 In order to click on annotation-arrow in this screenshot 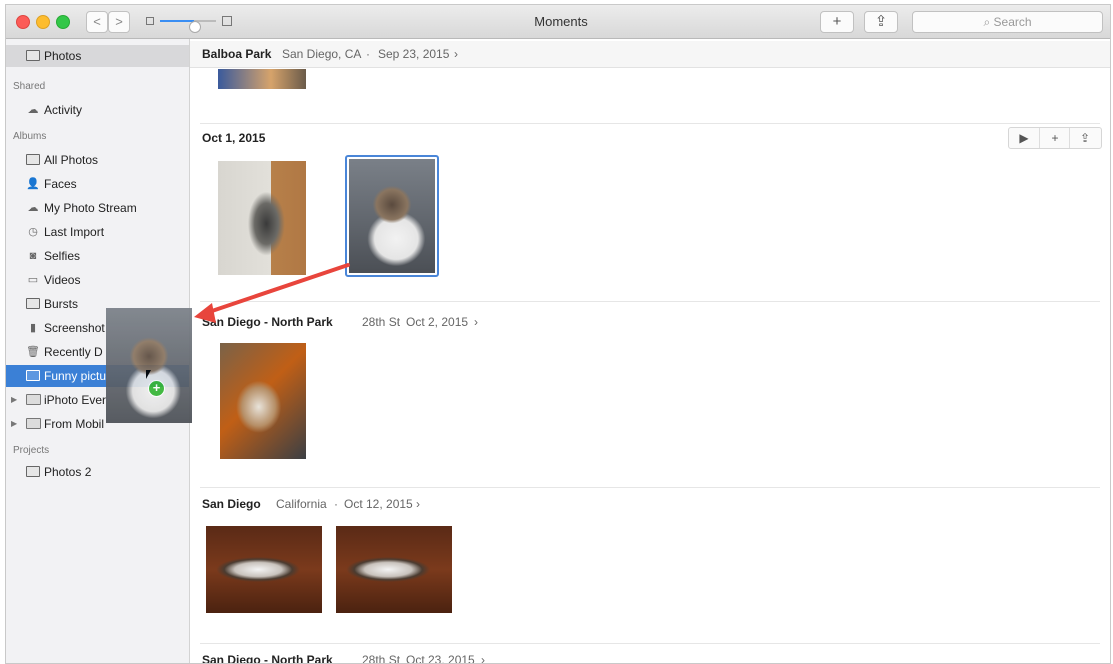, I will do `click(272, 293)`.